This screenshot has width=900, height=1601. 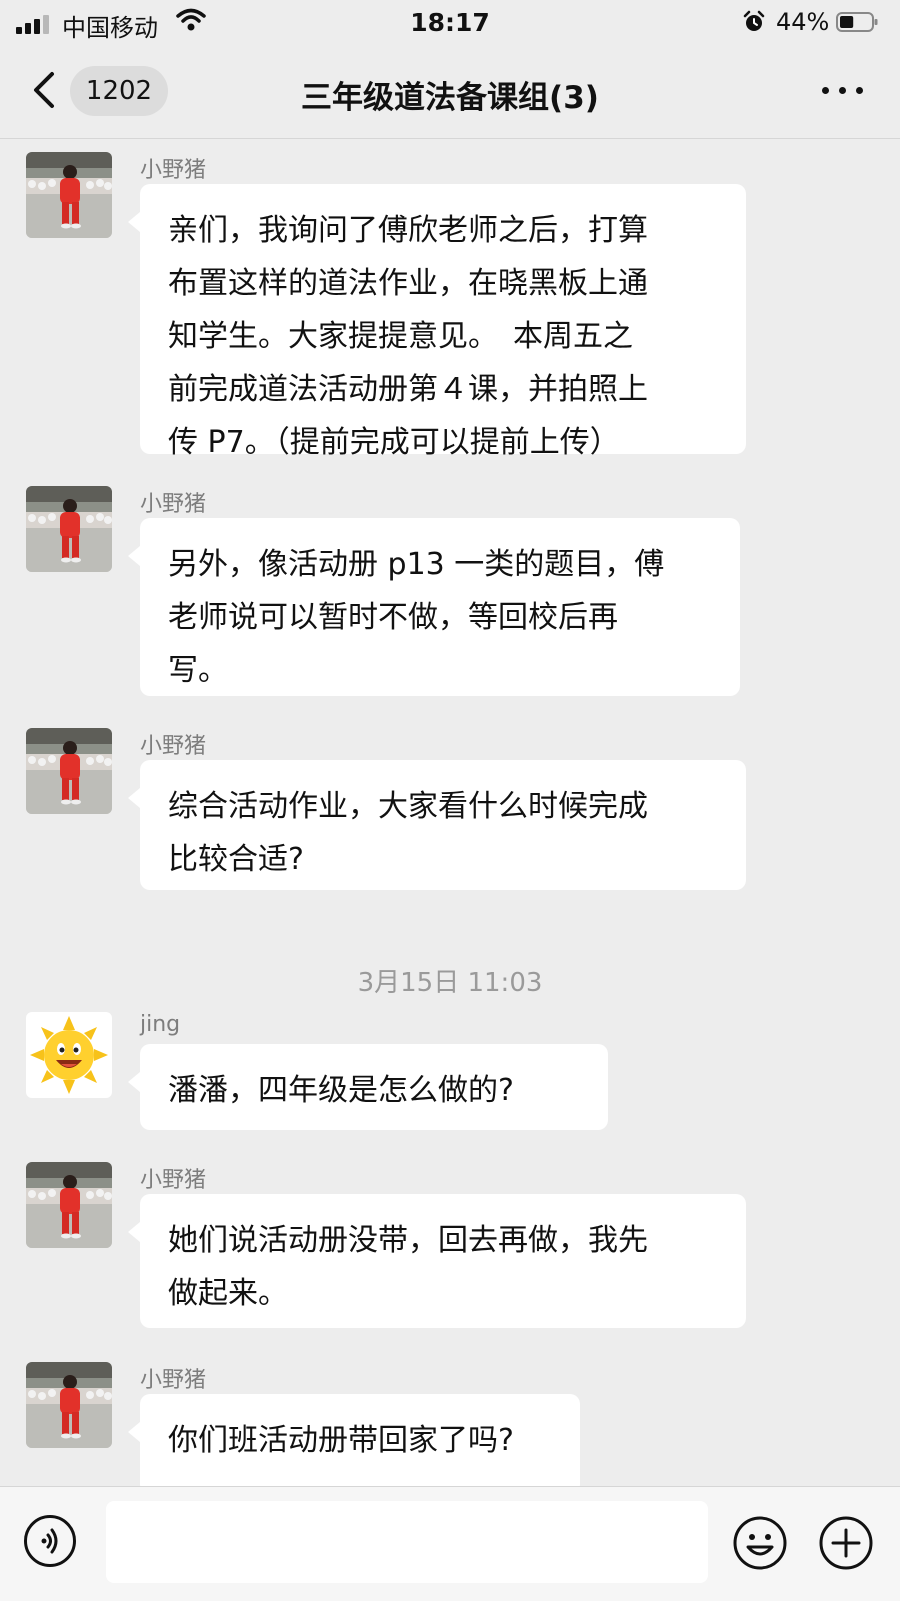 I want to click on message-input, so click(x=407, y=1542).